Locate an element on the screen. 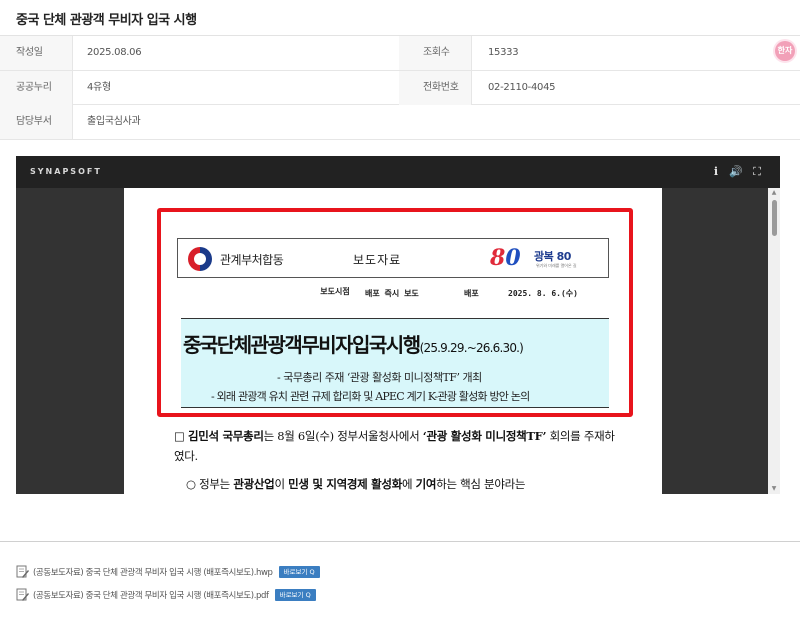 The image size is (800, 619). views-value: 15333 is located at coordinates (503, 52).